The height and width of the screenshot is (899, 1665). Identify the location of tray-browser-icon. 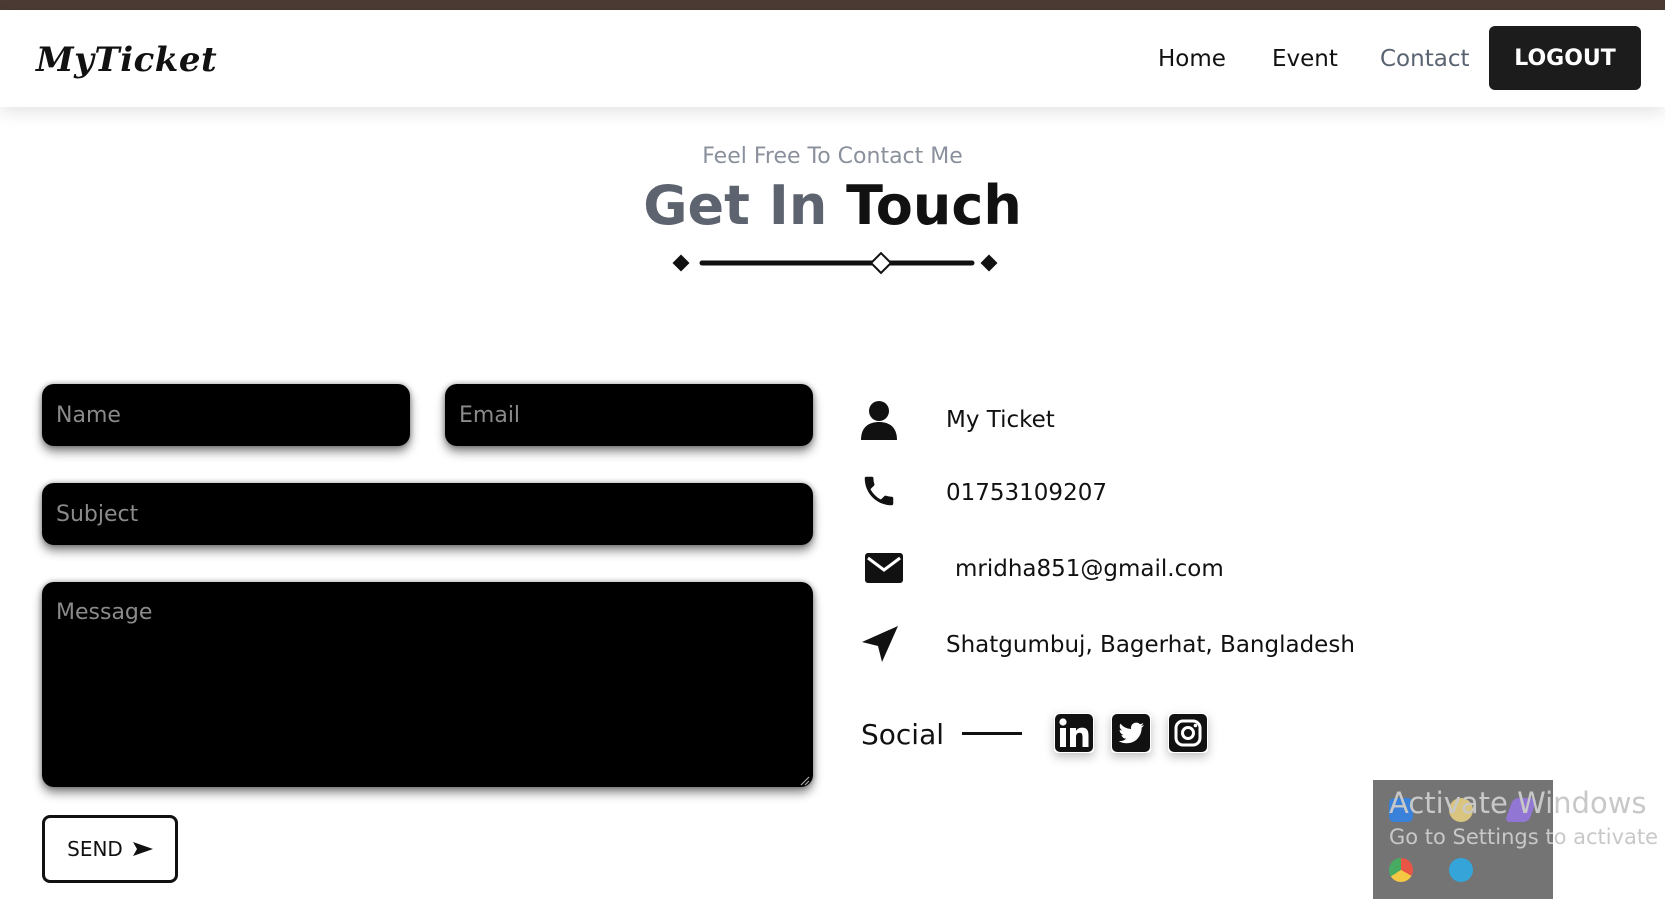
(1401, 870).